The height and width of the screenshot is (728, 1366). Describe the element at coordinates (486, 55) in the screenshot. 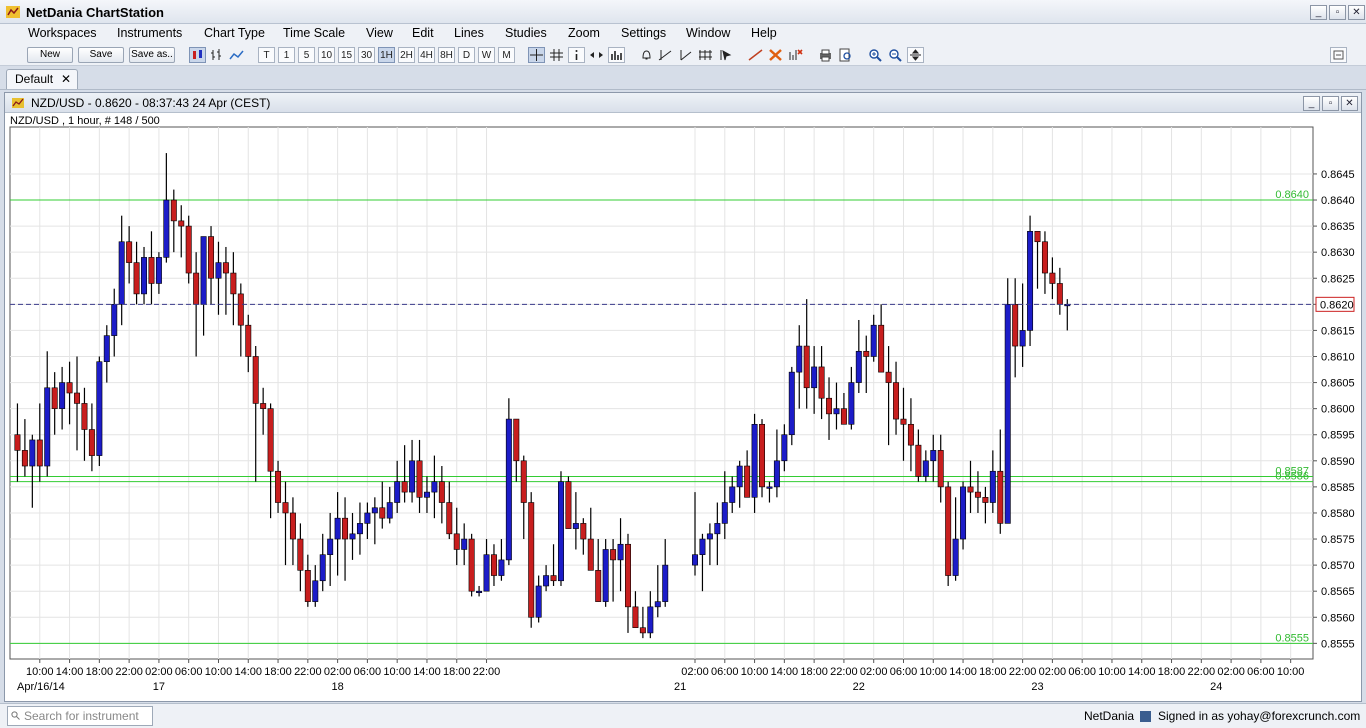

I see `timeframe-w: W` at that location.